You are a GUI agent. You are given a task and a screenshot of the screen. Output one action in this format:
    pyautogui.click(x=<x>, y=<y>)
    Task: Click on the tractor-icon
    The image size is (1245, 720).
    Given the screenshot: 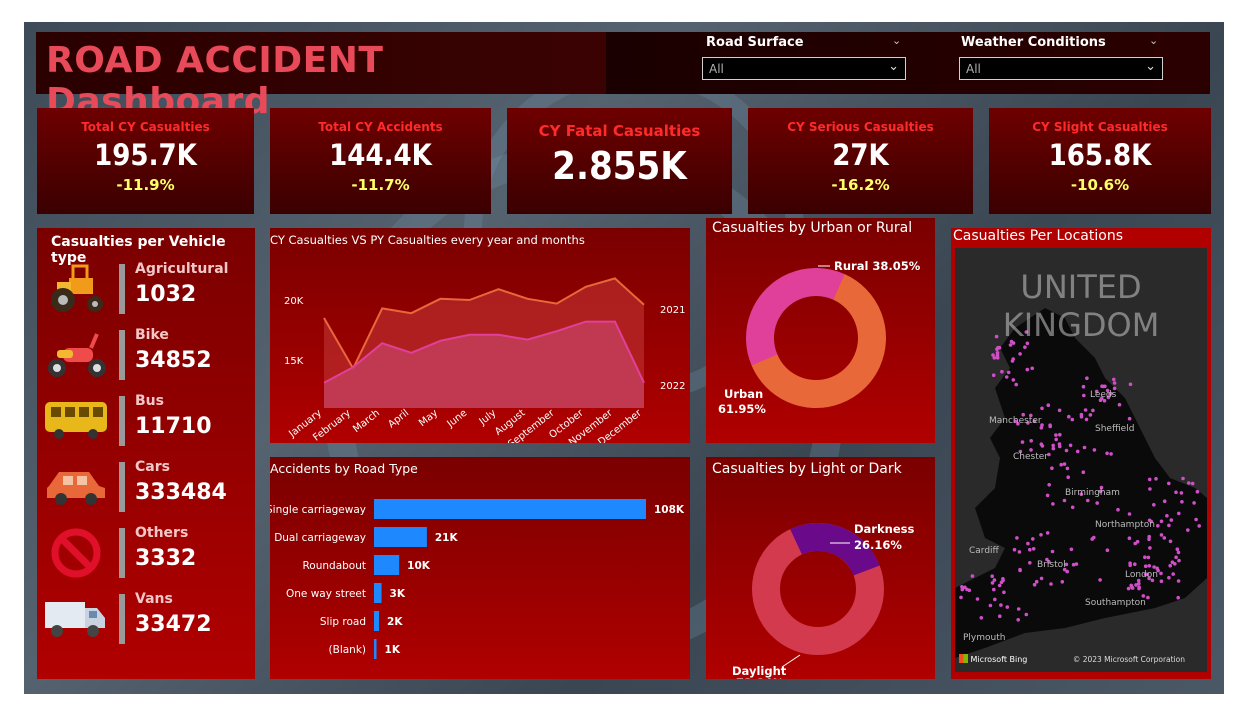 What is the action you would take?
    pyautogui.click(x=77, y=288)
    